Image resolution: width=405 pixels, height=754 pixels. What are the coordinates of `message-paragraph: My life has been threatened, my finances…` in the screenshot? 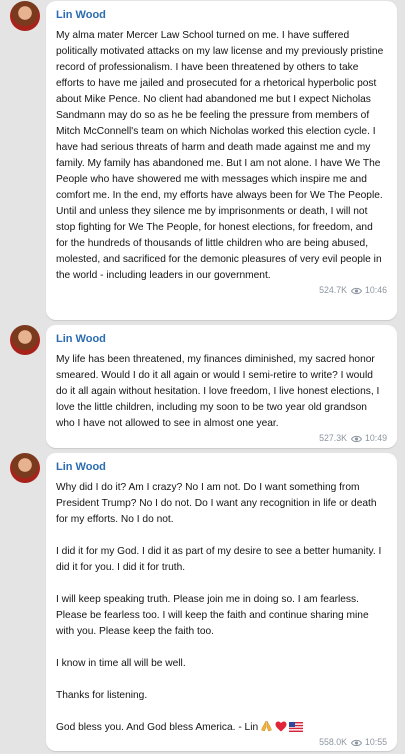 It's located at (218, 391).